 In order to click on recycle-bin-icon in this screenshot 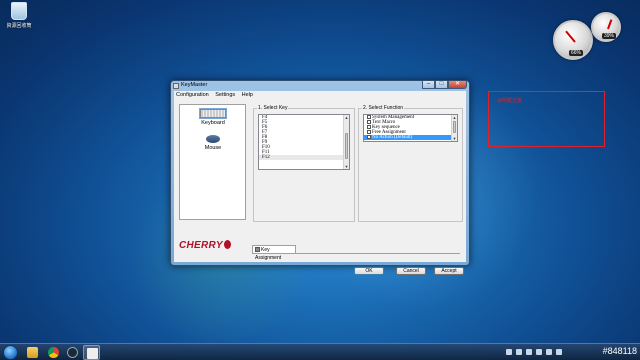, I will do `click(19, 11)`.